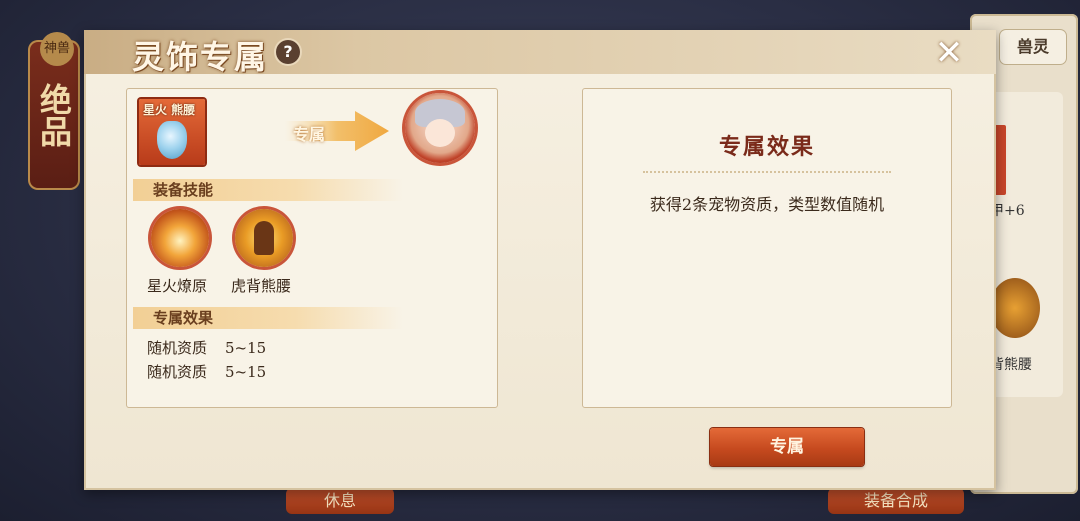 Image resolution: width=1080 pixels, height=521 pixels. What do you see at coordinates (268, 190) in the screenshot?
I see `equip-skills-header: 装备技能` at bounding box center [268, 190].